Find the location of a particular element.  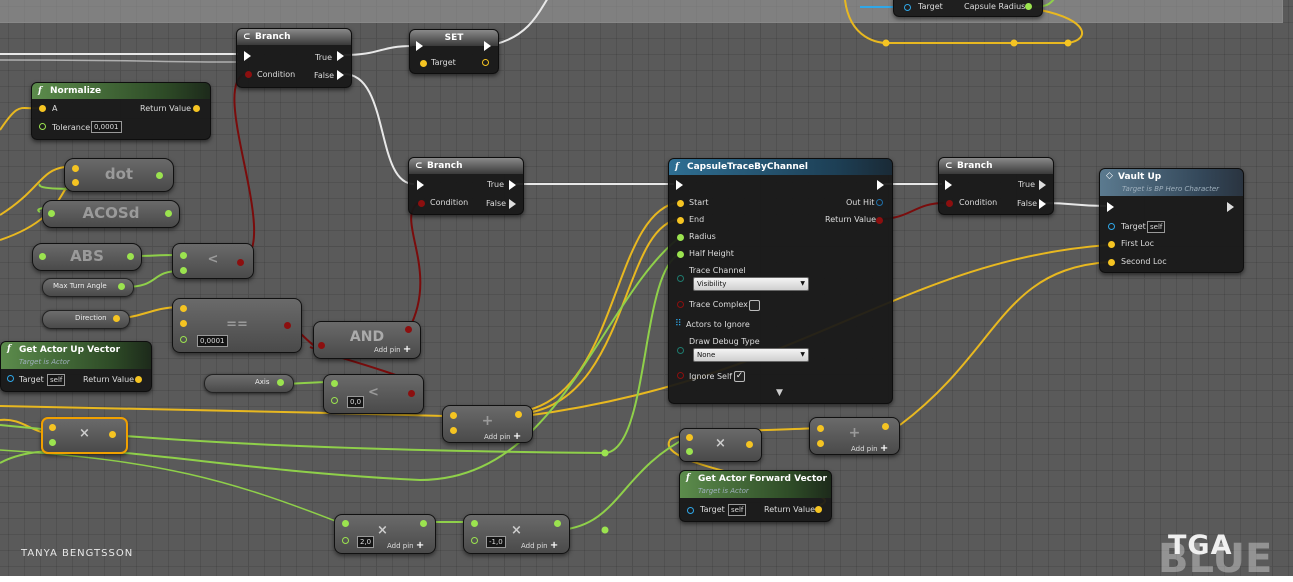

ignore-self-checkbox: ✓ is located at coordinates (739, 376).